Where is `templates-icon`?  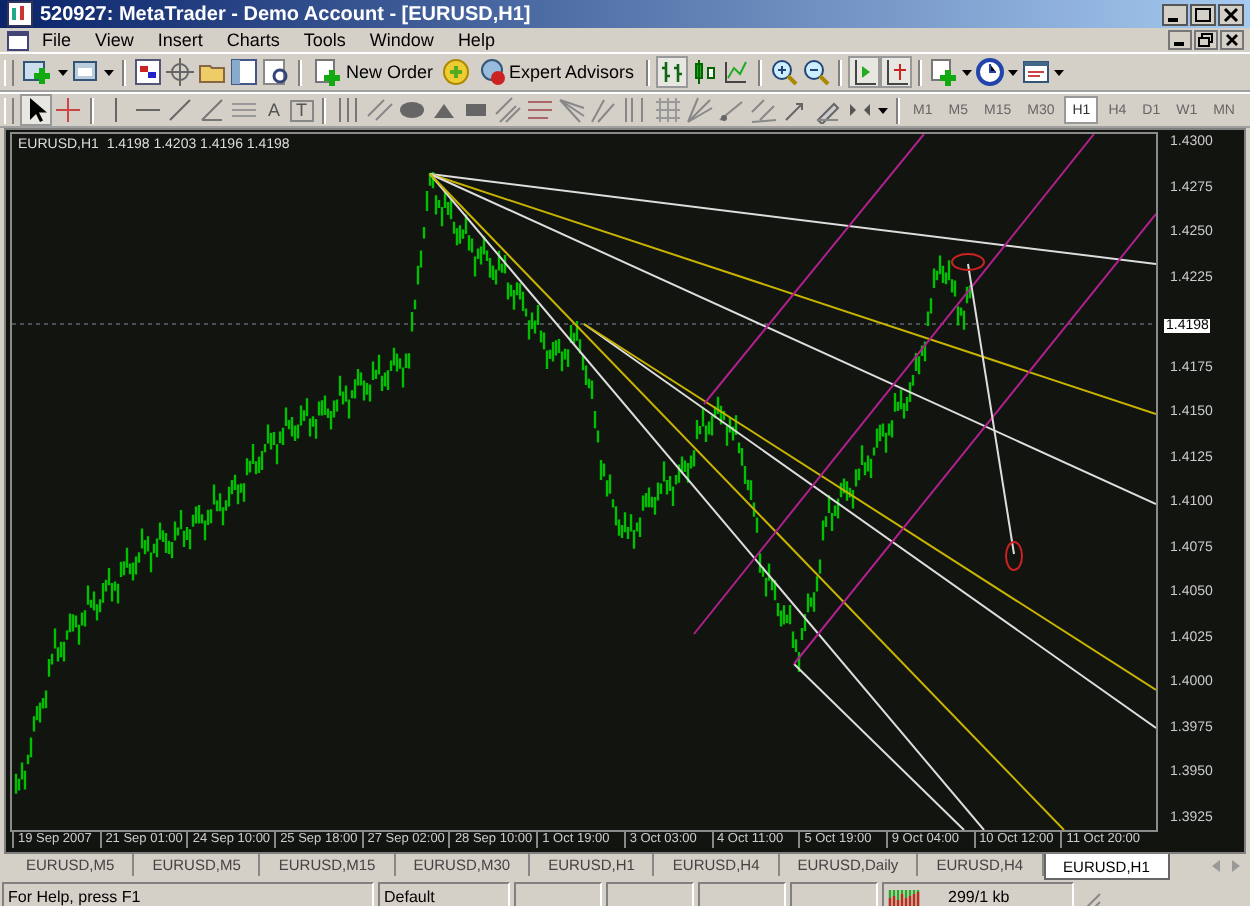 templates-icon is located at coordinates (1036, 72).